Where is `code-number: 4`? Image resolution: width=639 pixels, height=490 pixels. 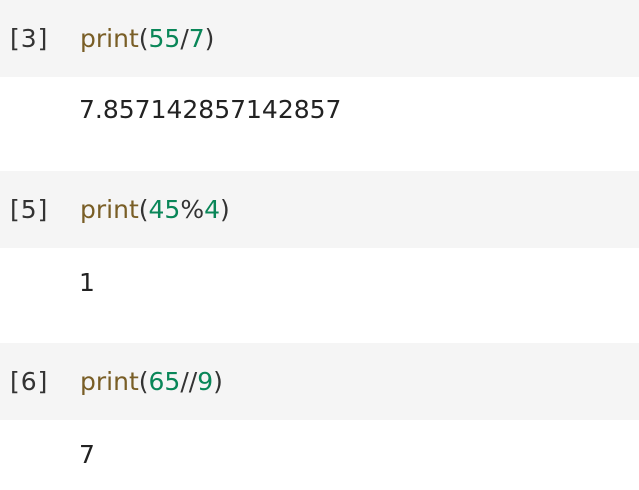
code-number: 4 is located at coordinates (212, 209).